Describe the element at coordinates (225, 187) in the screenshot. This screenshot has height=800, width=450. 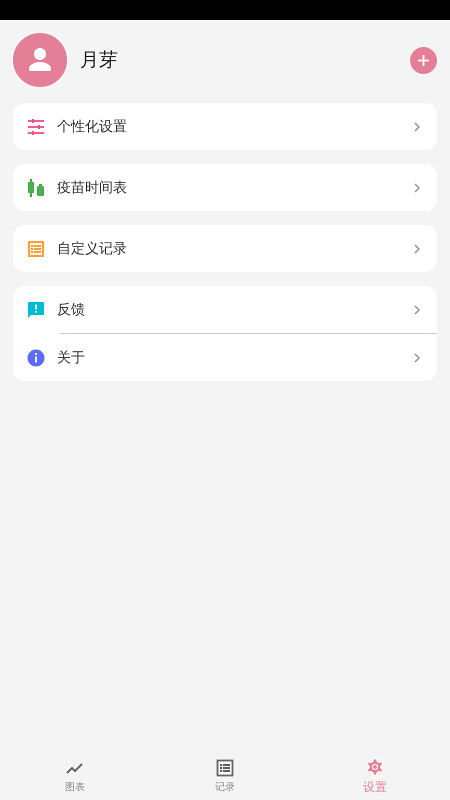
I see `menu-item: 疫苗时间表` at that location.